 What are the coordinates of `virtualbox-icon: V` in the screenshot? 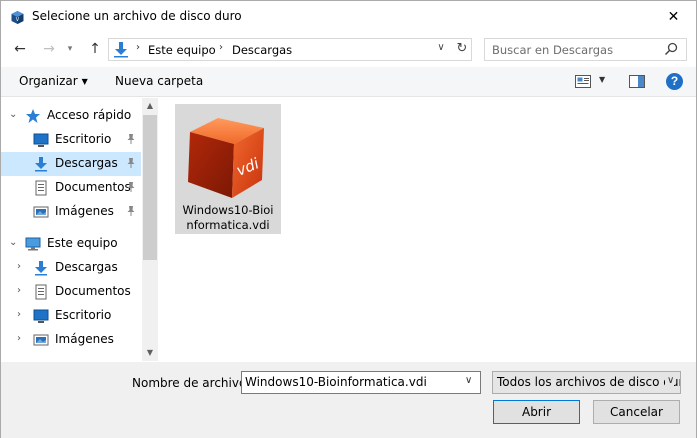 It's located at (17, 17).